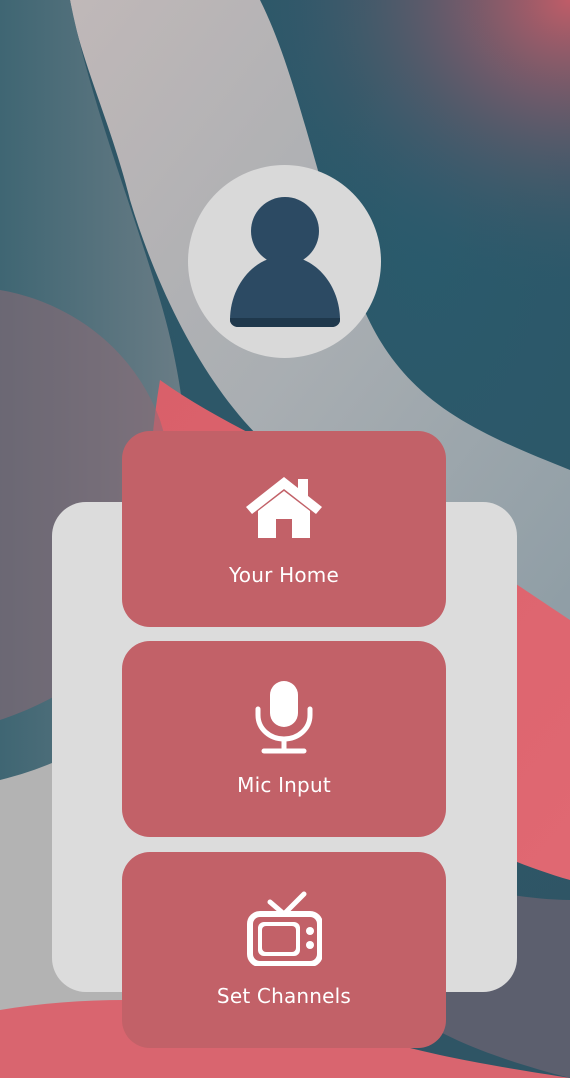 The image size is (570, 1078). Describe the element at coordinates (284, 717) in the screenshot. I see `microphone-icon` at that location.